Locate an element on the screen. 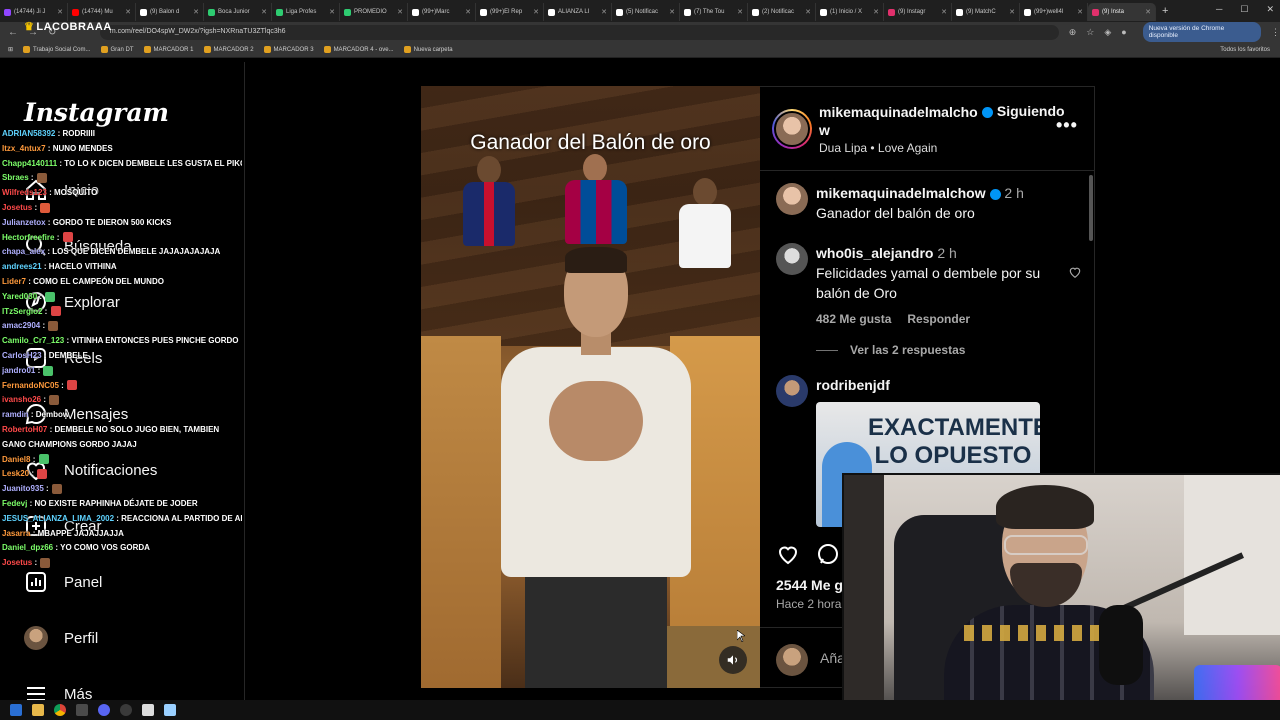  chat-username: Itzx_4ntux7 is located at coordinates (24, 148).